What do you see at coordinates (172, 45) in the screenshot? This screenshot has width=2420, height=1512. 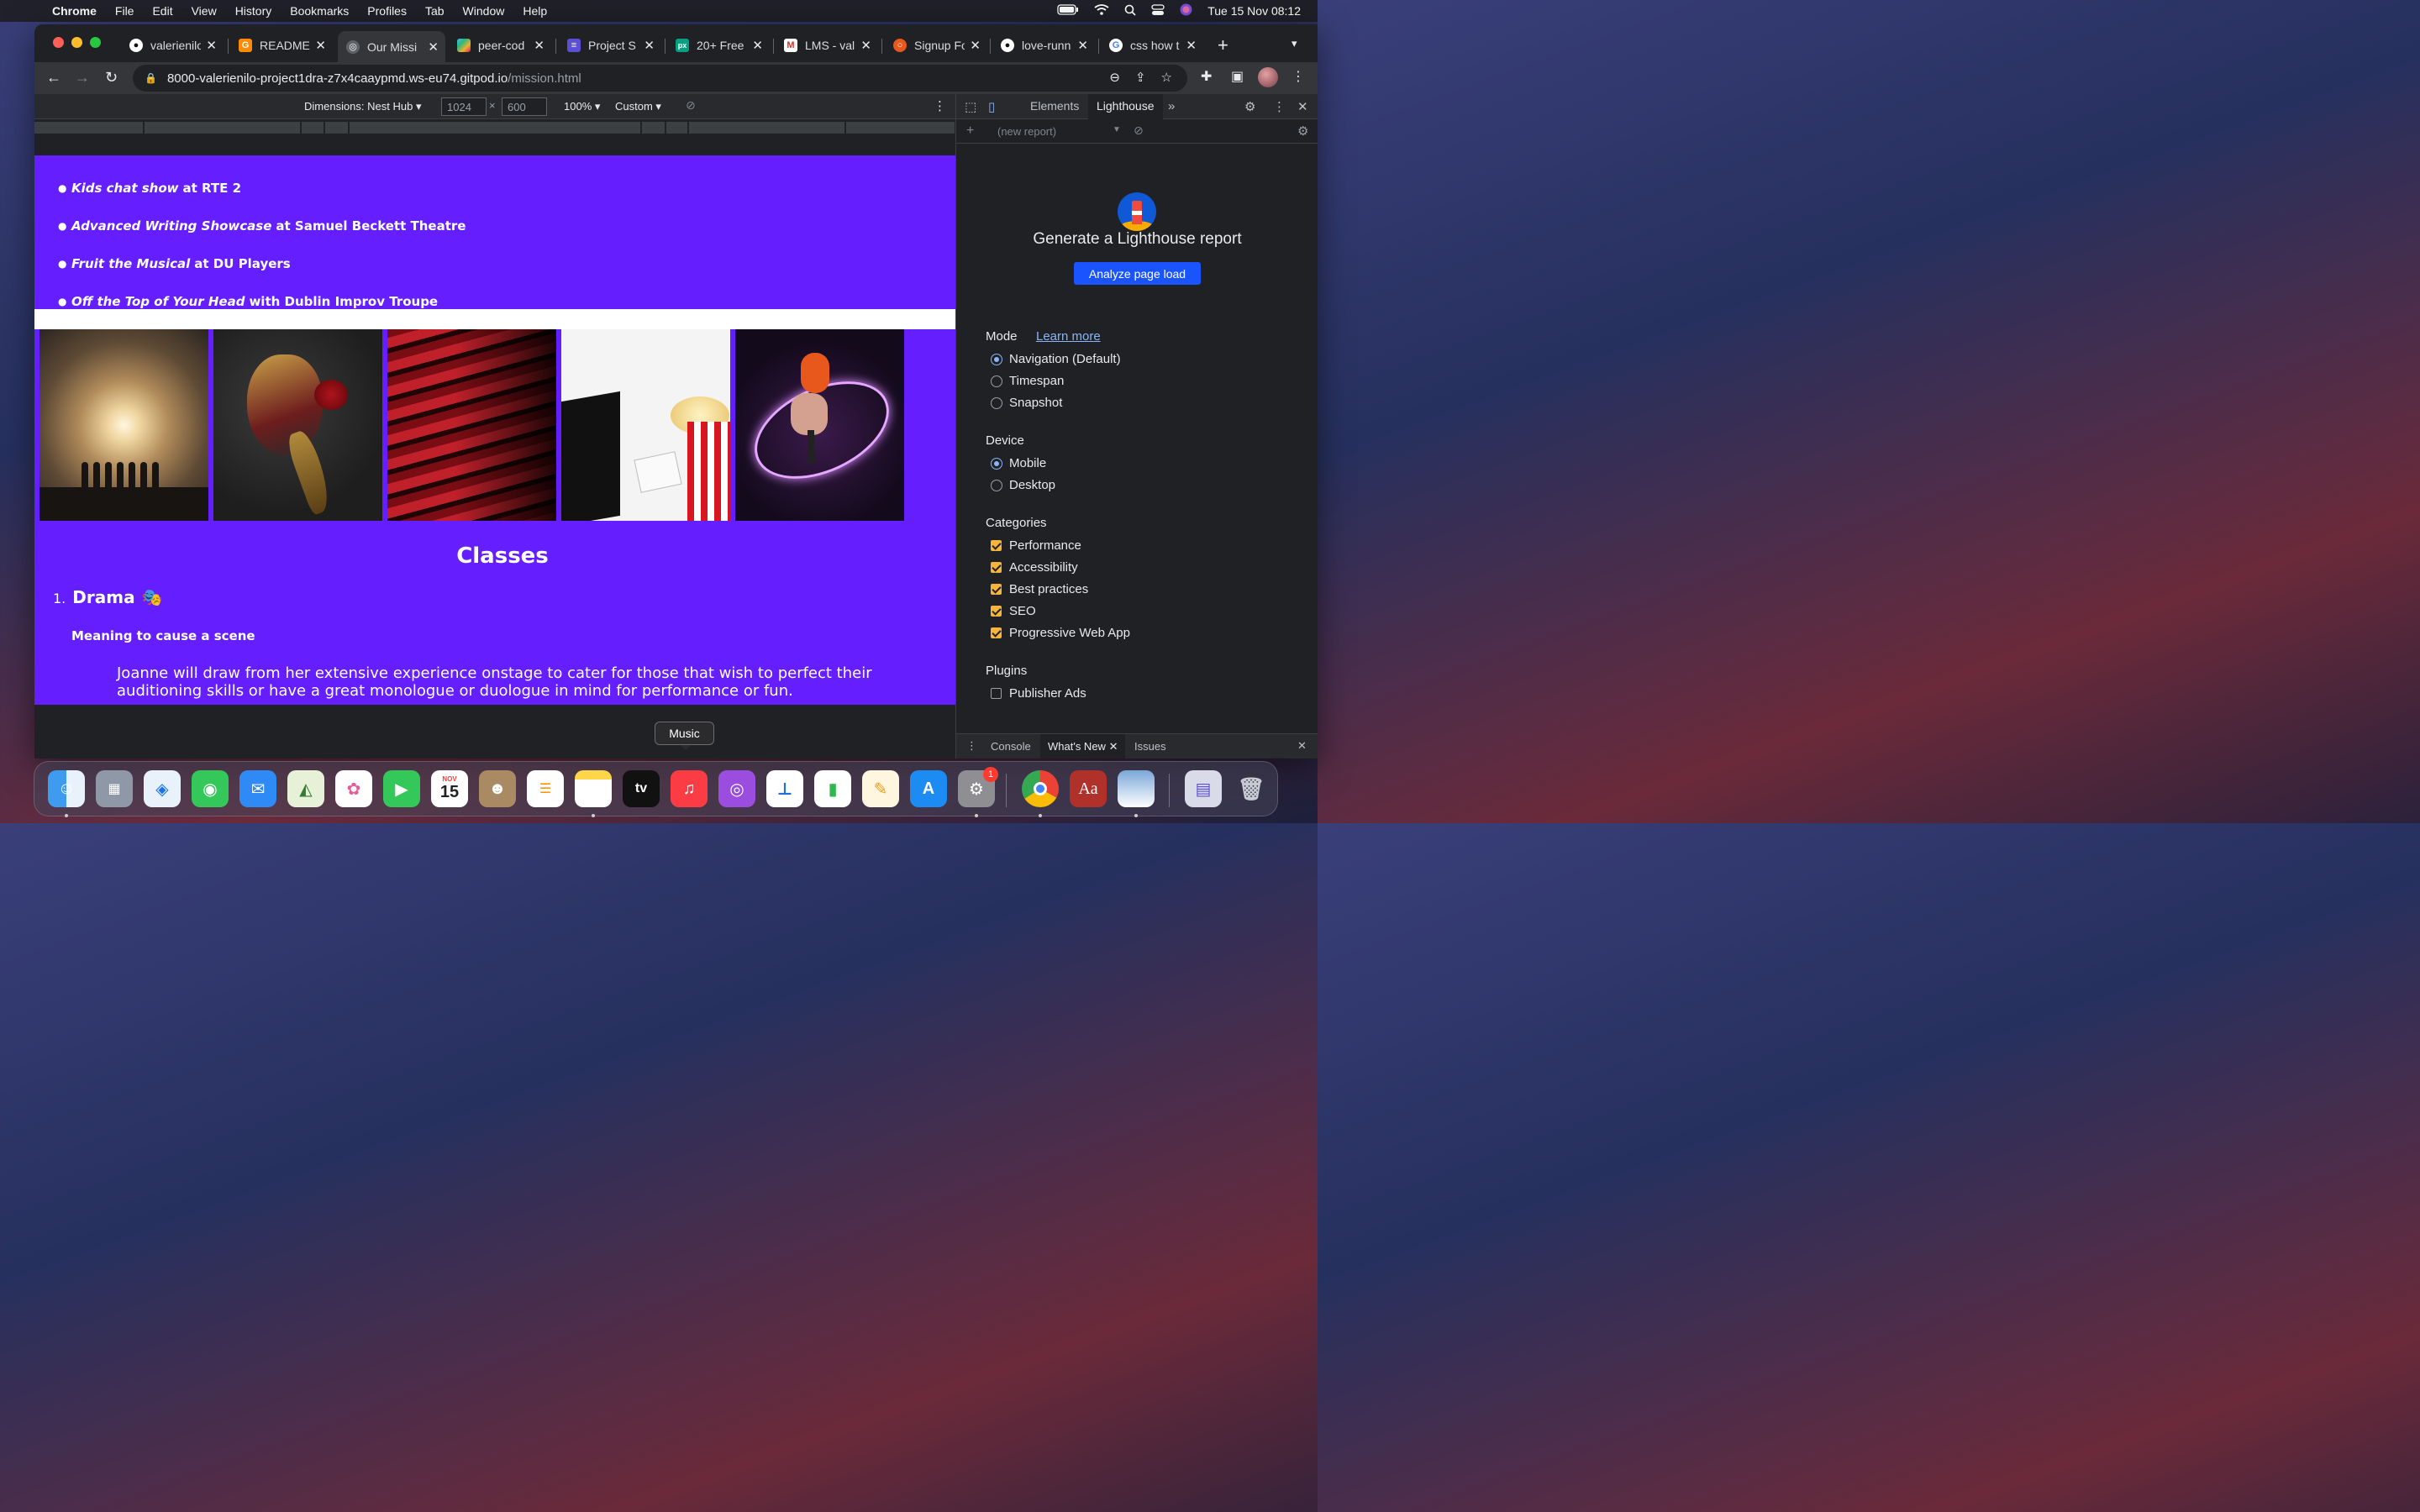 I see `tab-github-valerienilo: ● valerienilo ✕` at bounding box center [172, 45].